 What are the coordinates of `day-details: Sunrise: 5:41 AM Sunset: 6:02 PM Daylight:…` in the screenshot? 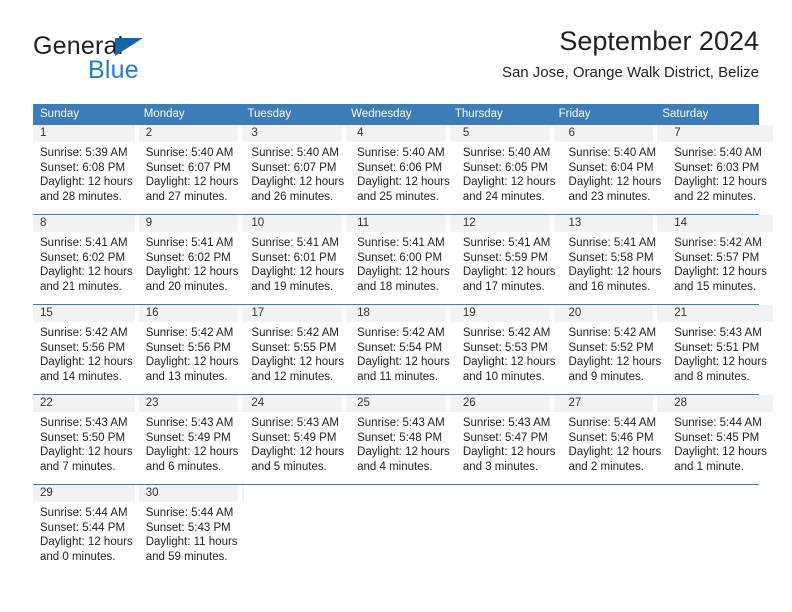 It's located at (86, 263).